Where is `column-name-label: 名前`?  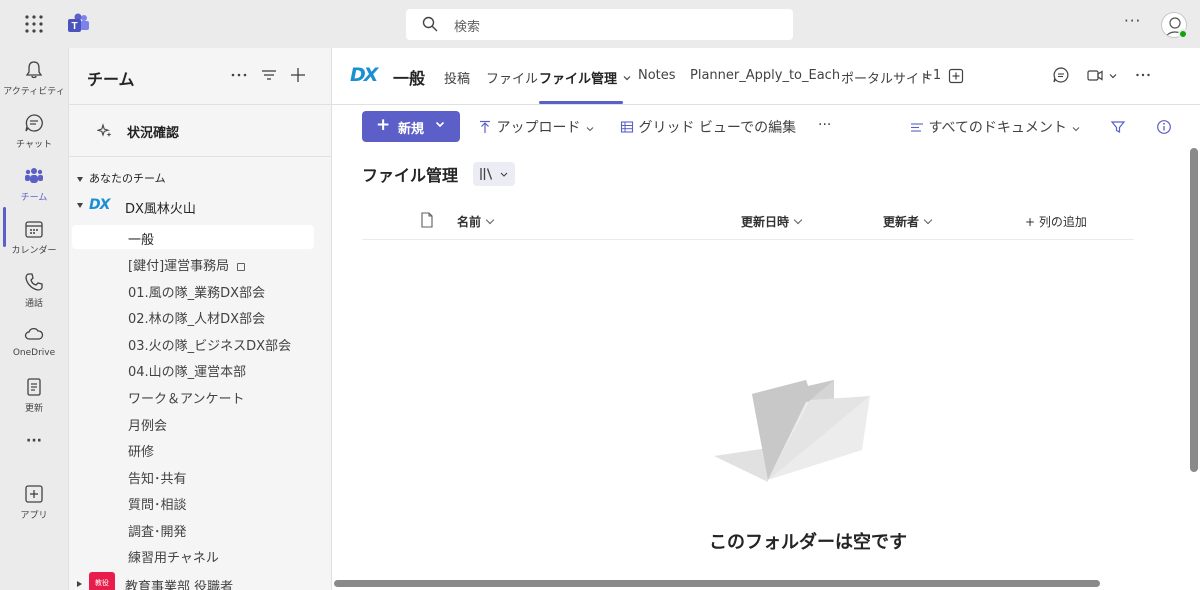 column-name-label: 名前 is located at coordinates (469, 222).